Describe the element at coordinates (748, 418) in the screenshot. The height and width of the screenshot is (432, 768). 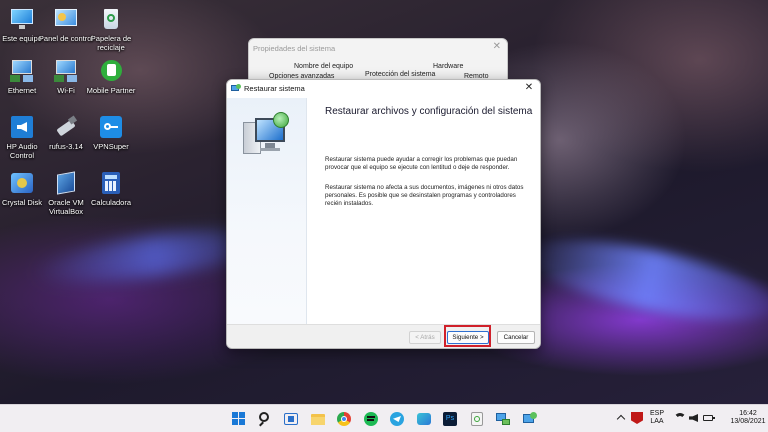
I see `clock: 16:42 13/08/2021` at that location.